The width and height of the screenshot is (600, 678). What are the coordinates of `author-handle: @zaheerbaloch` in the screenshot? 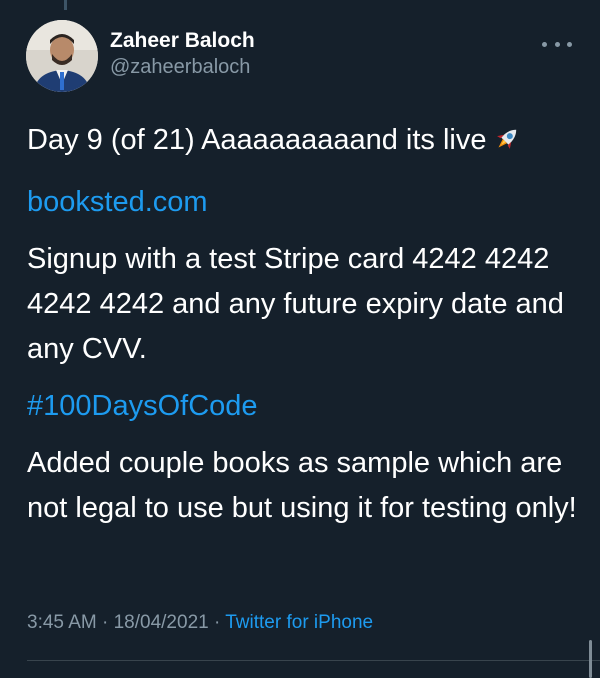 It's located at (182, 67).